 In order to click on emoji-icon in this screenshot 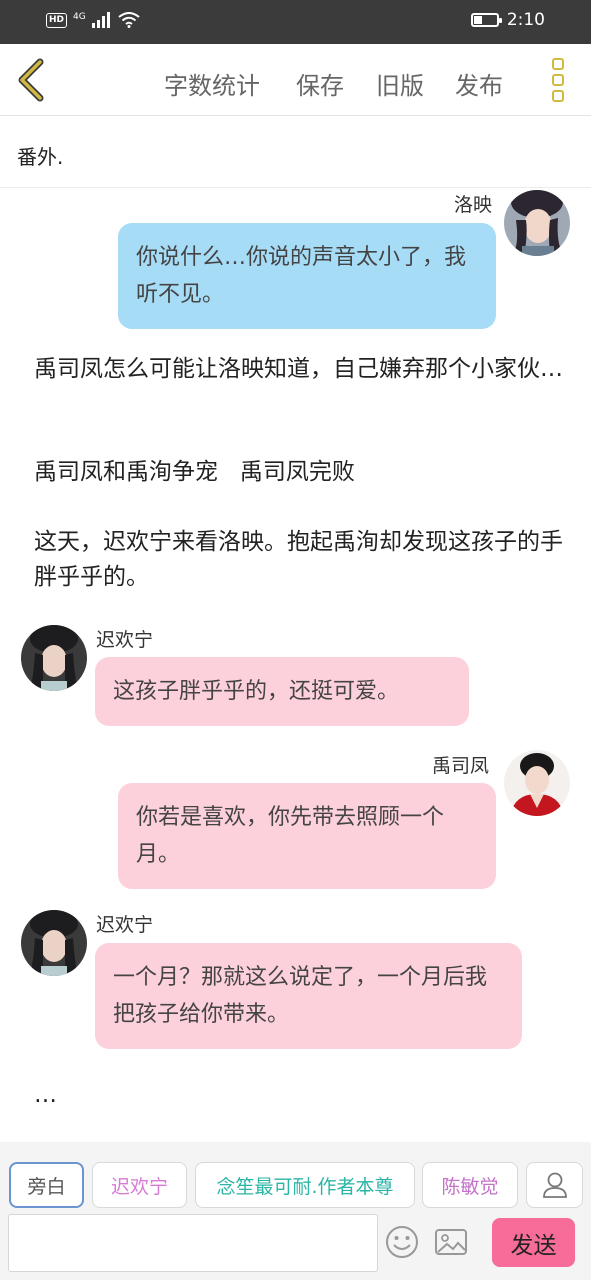, I will do `click(402, 1242)`.